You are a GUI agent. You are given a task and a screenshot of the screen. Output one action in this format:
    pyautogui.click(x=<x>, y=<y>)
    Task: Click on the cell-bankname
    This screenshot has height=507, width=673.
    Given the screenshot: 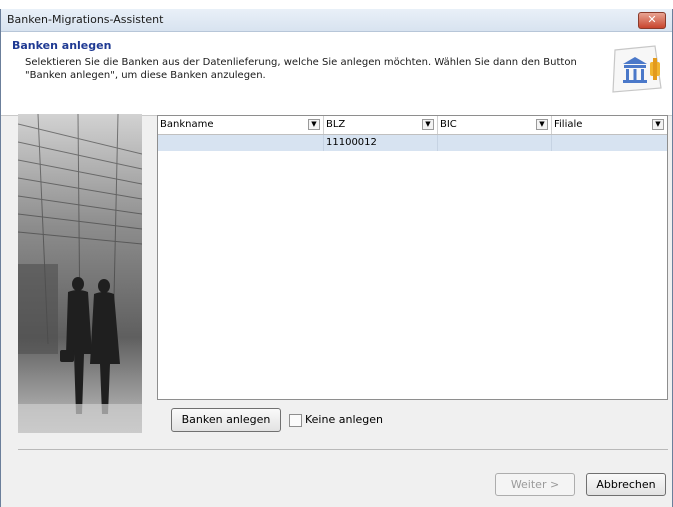 What is the action you would take?
    pyautogui.click(x=241, y=143)
    